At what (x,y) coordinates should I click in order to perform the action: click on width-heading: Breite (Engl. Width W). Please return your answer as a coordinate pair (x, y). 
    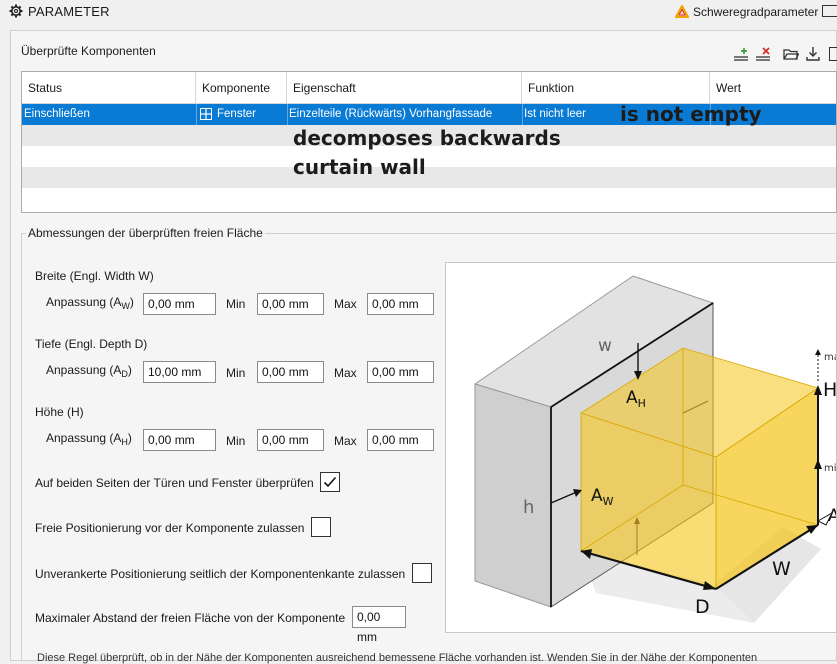
    Looking at the image, I should click on (94, 276).